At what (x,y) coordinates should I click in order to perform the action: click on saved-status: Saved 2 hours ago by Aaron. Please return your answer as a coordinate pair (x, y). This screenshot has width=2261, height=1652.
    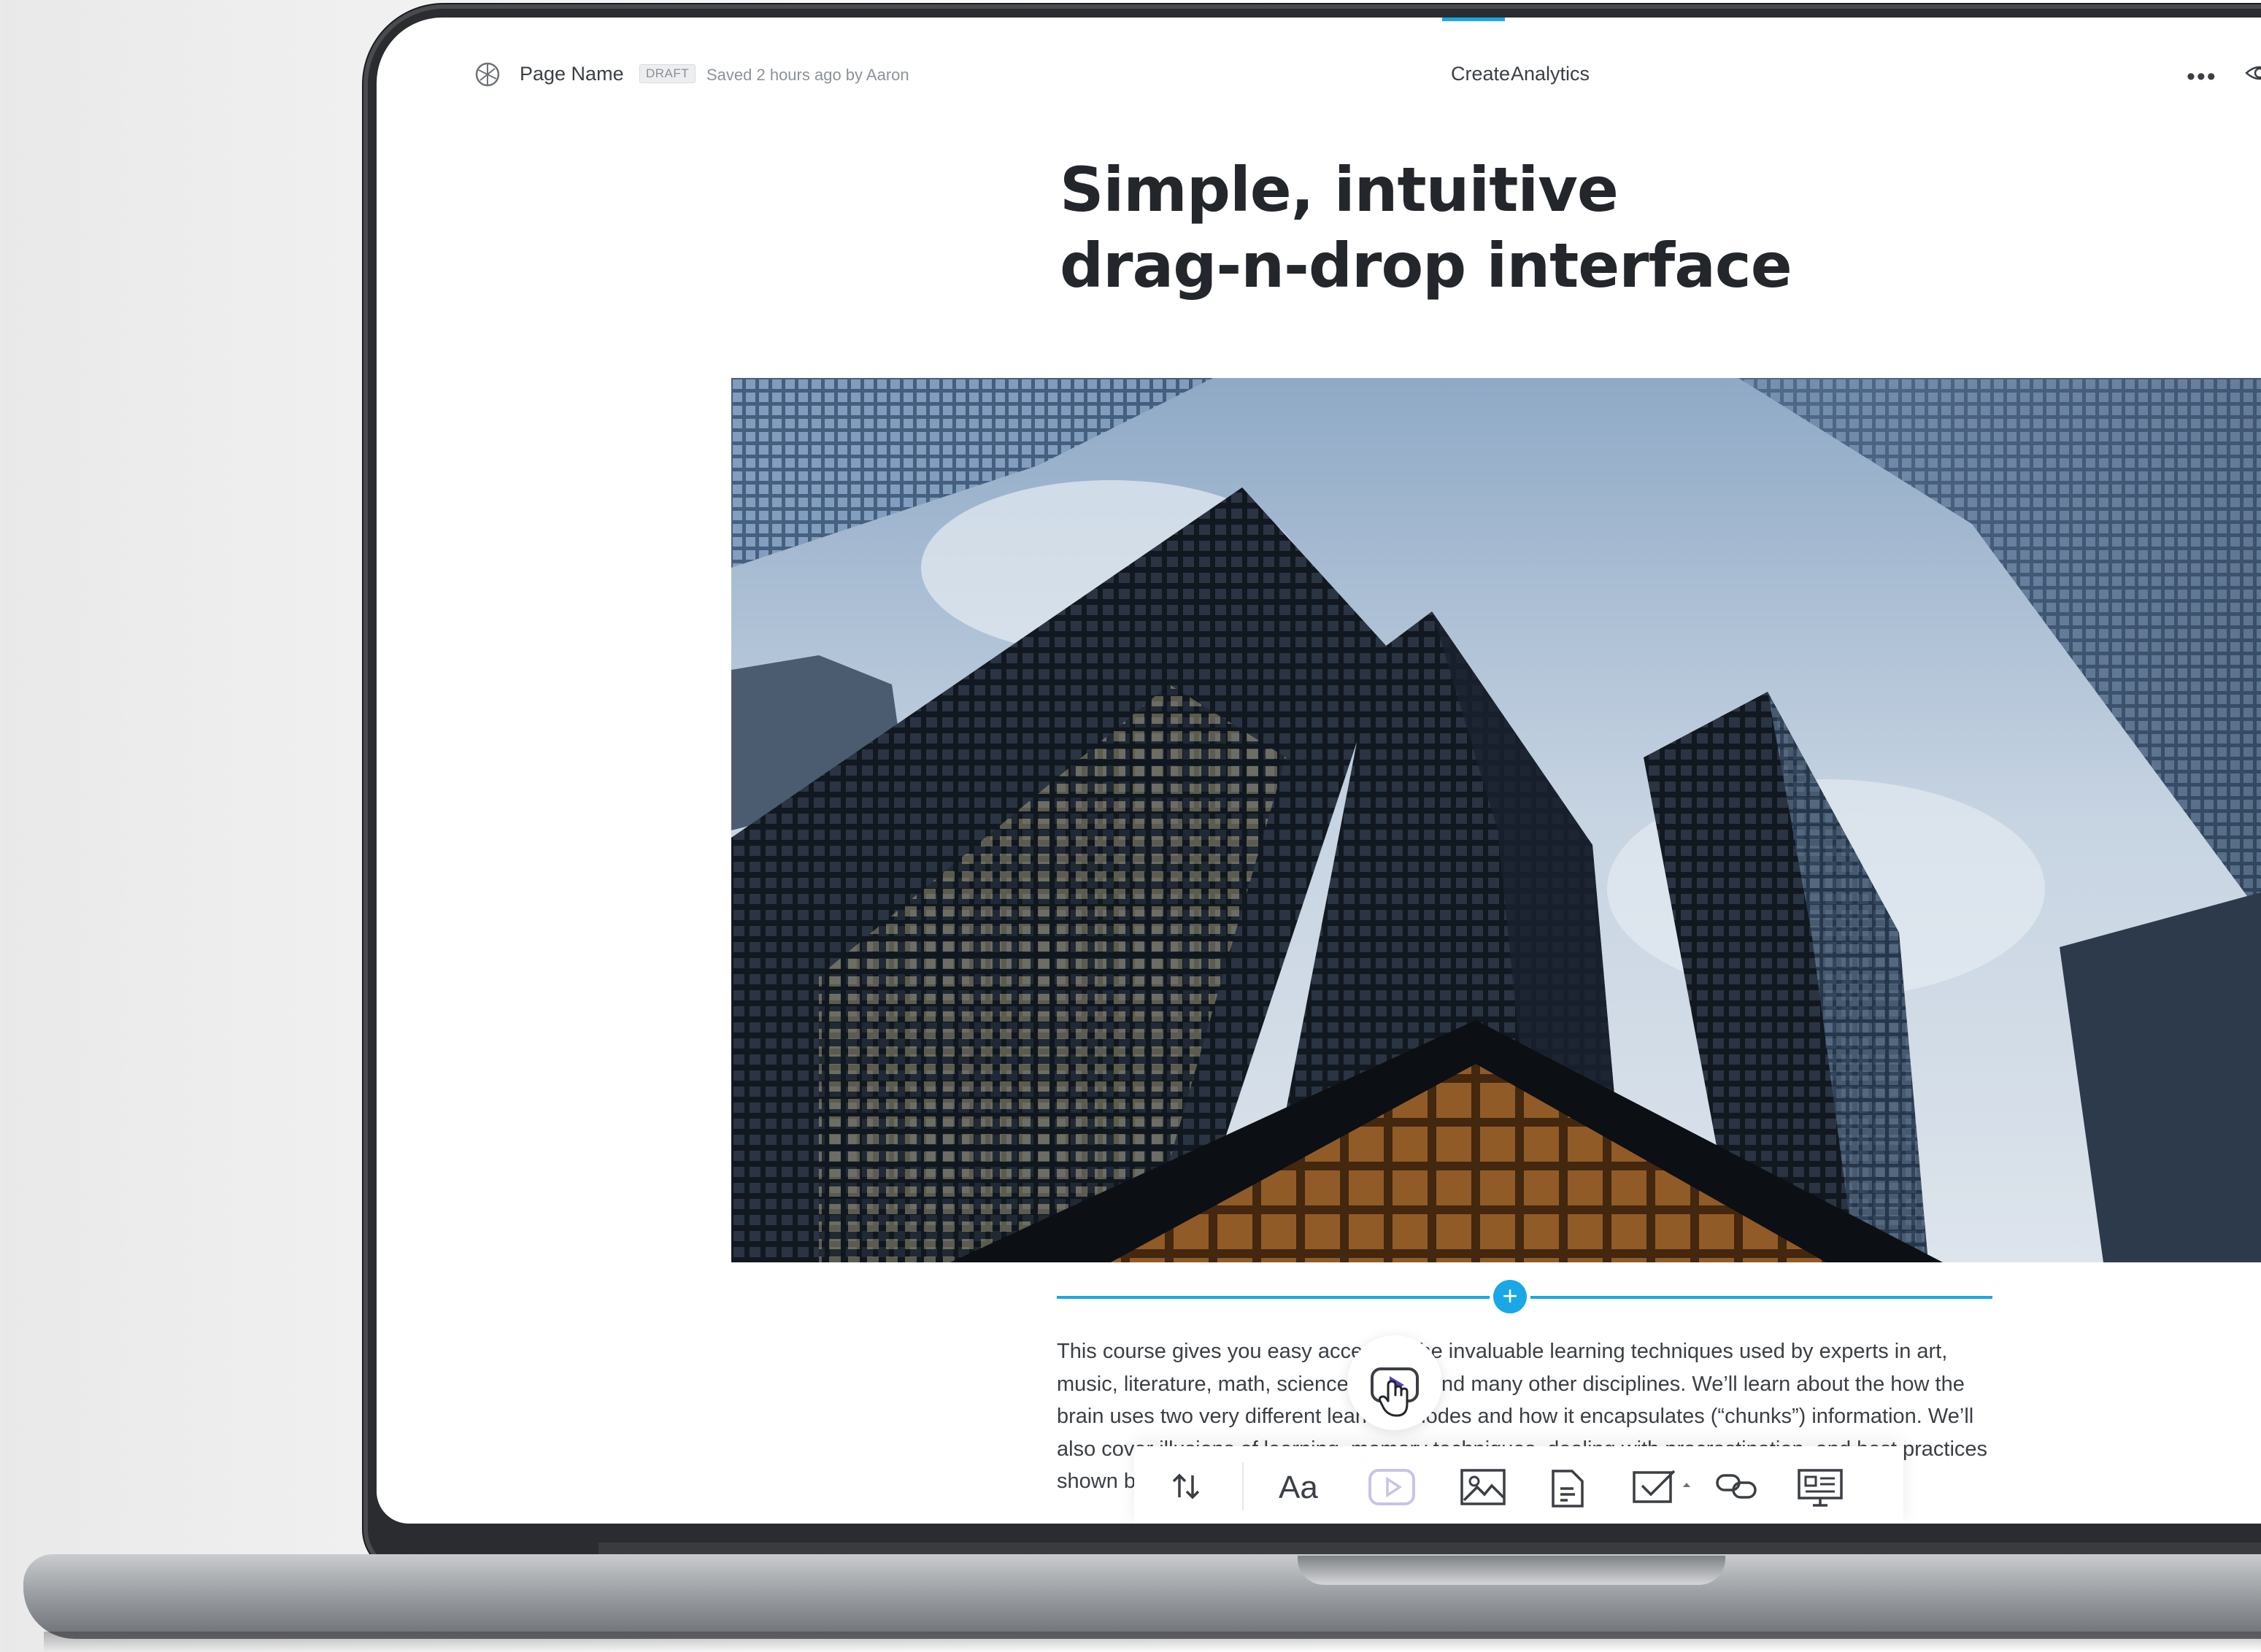
    Looking at the image, I should click on (808, 75).